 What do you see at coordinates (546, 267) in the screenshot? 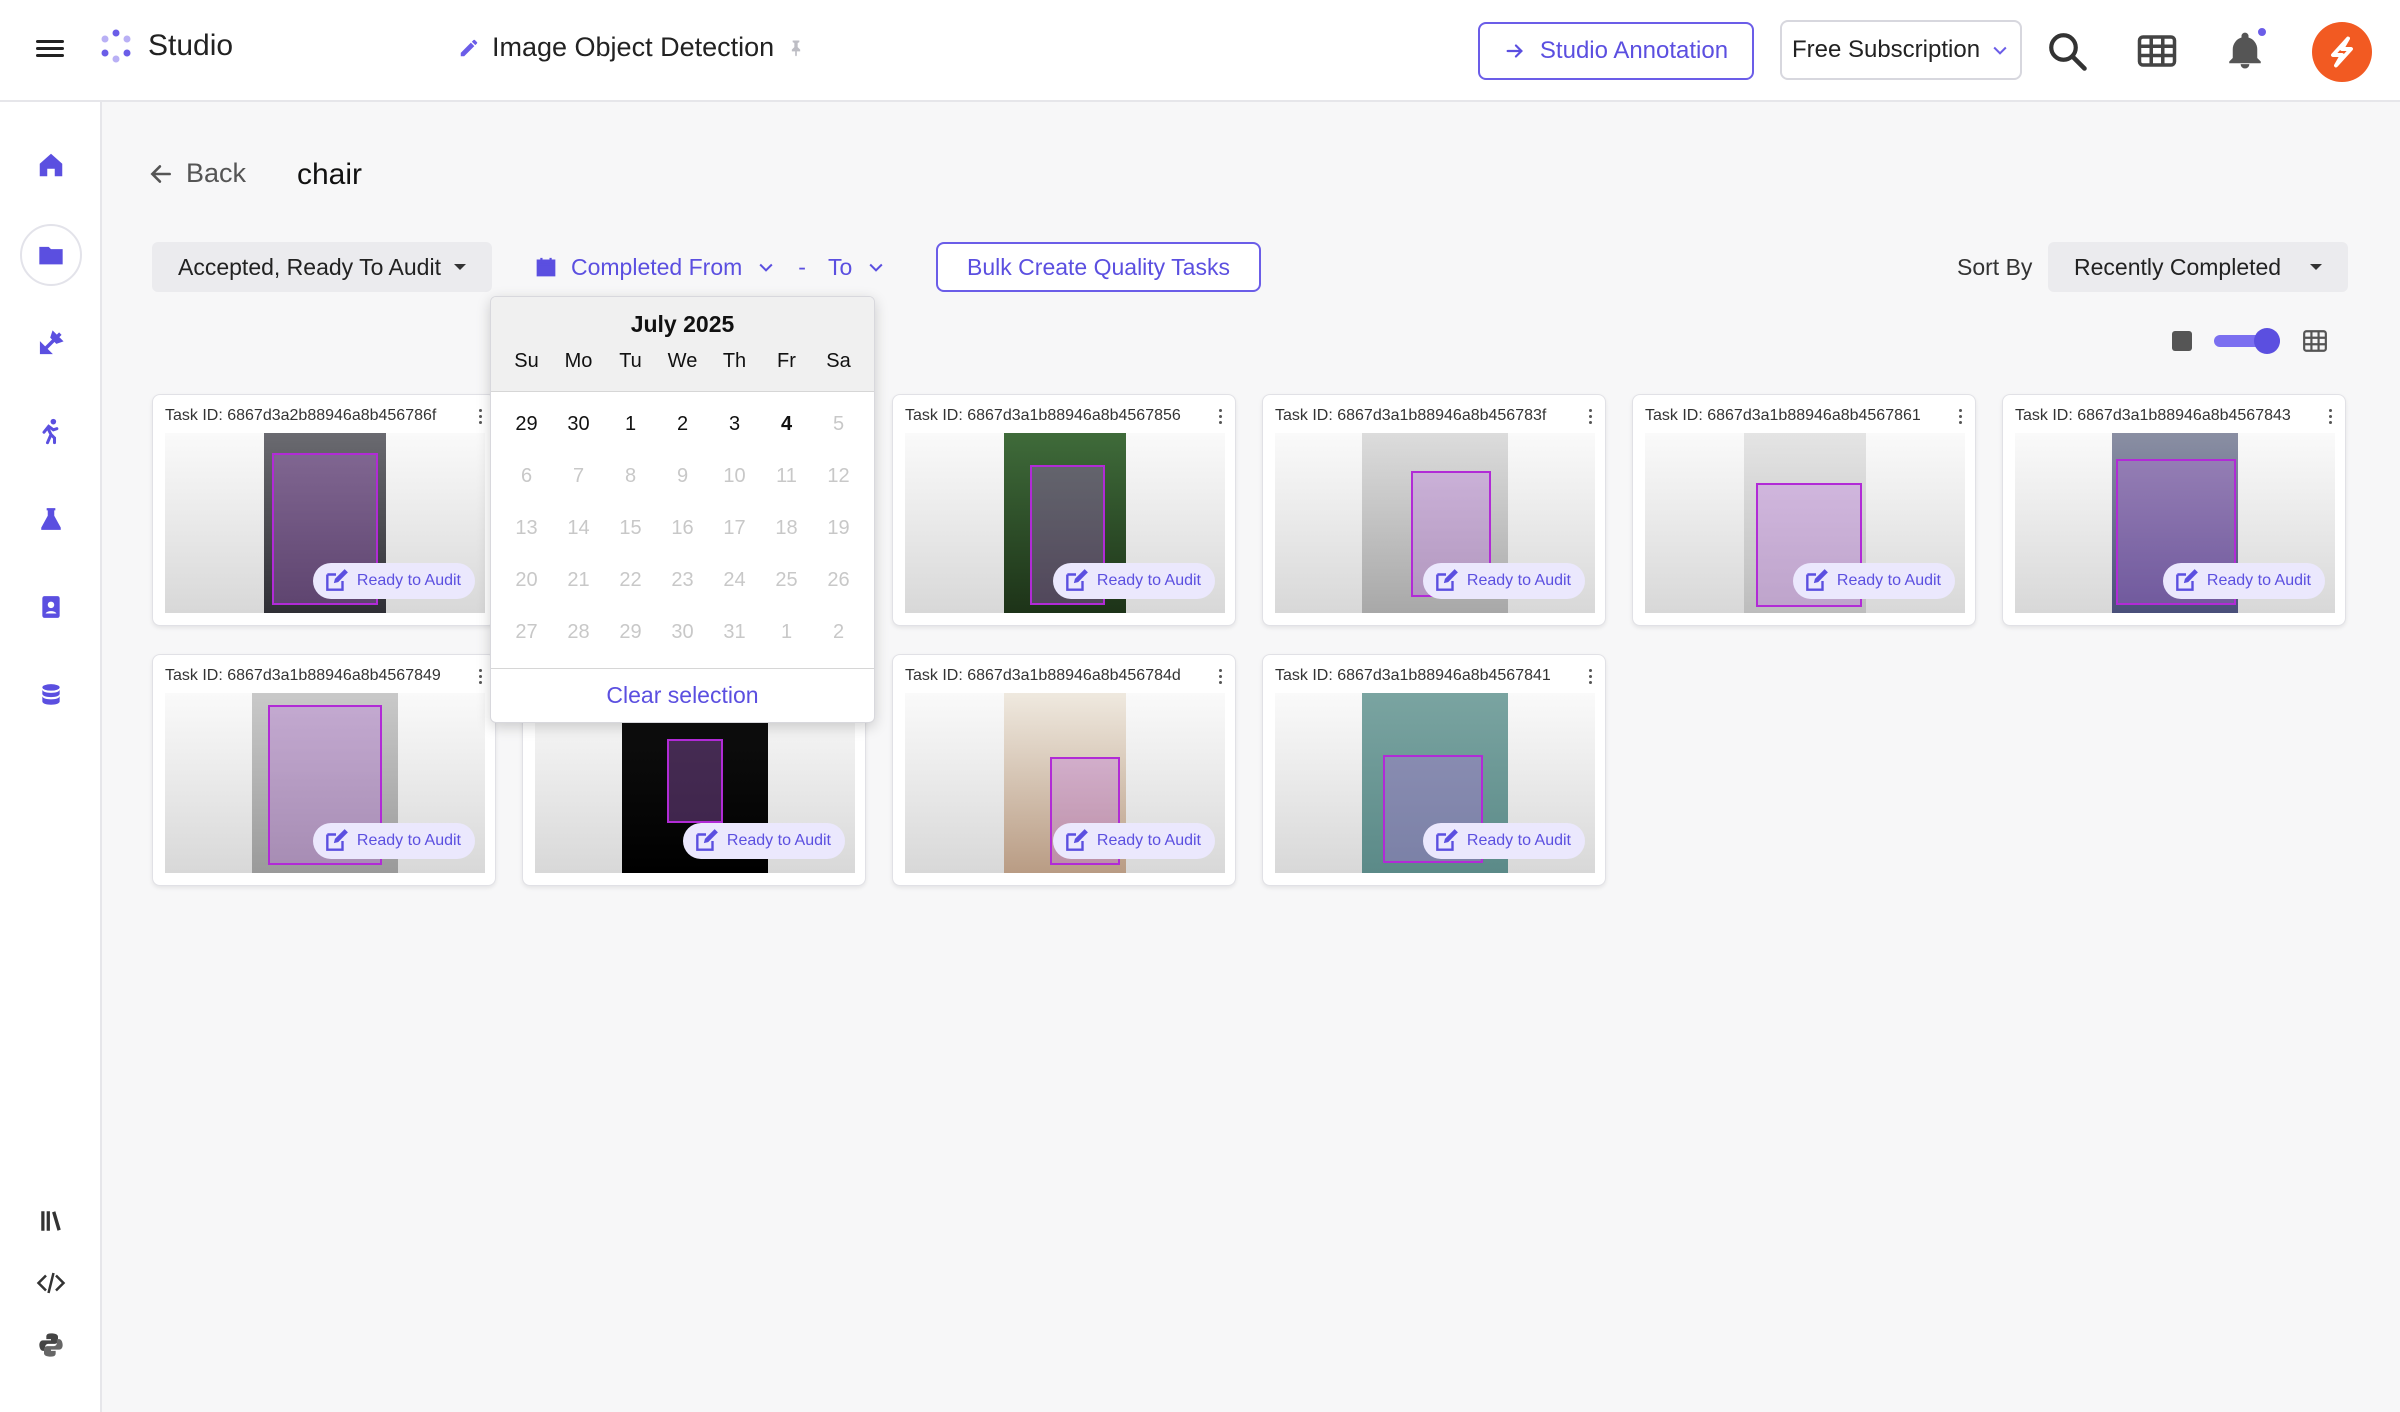
I see `calendar-icon` at bounding box center [546, 267].